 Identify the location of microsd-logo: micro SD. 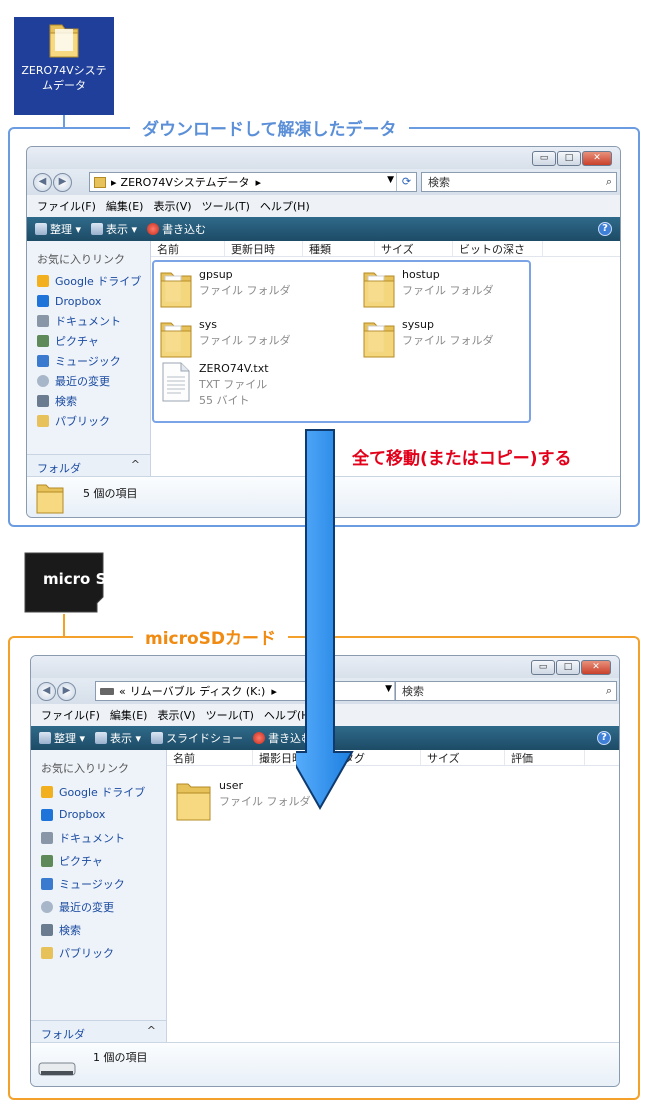
(75, 579).